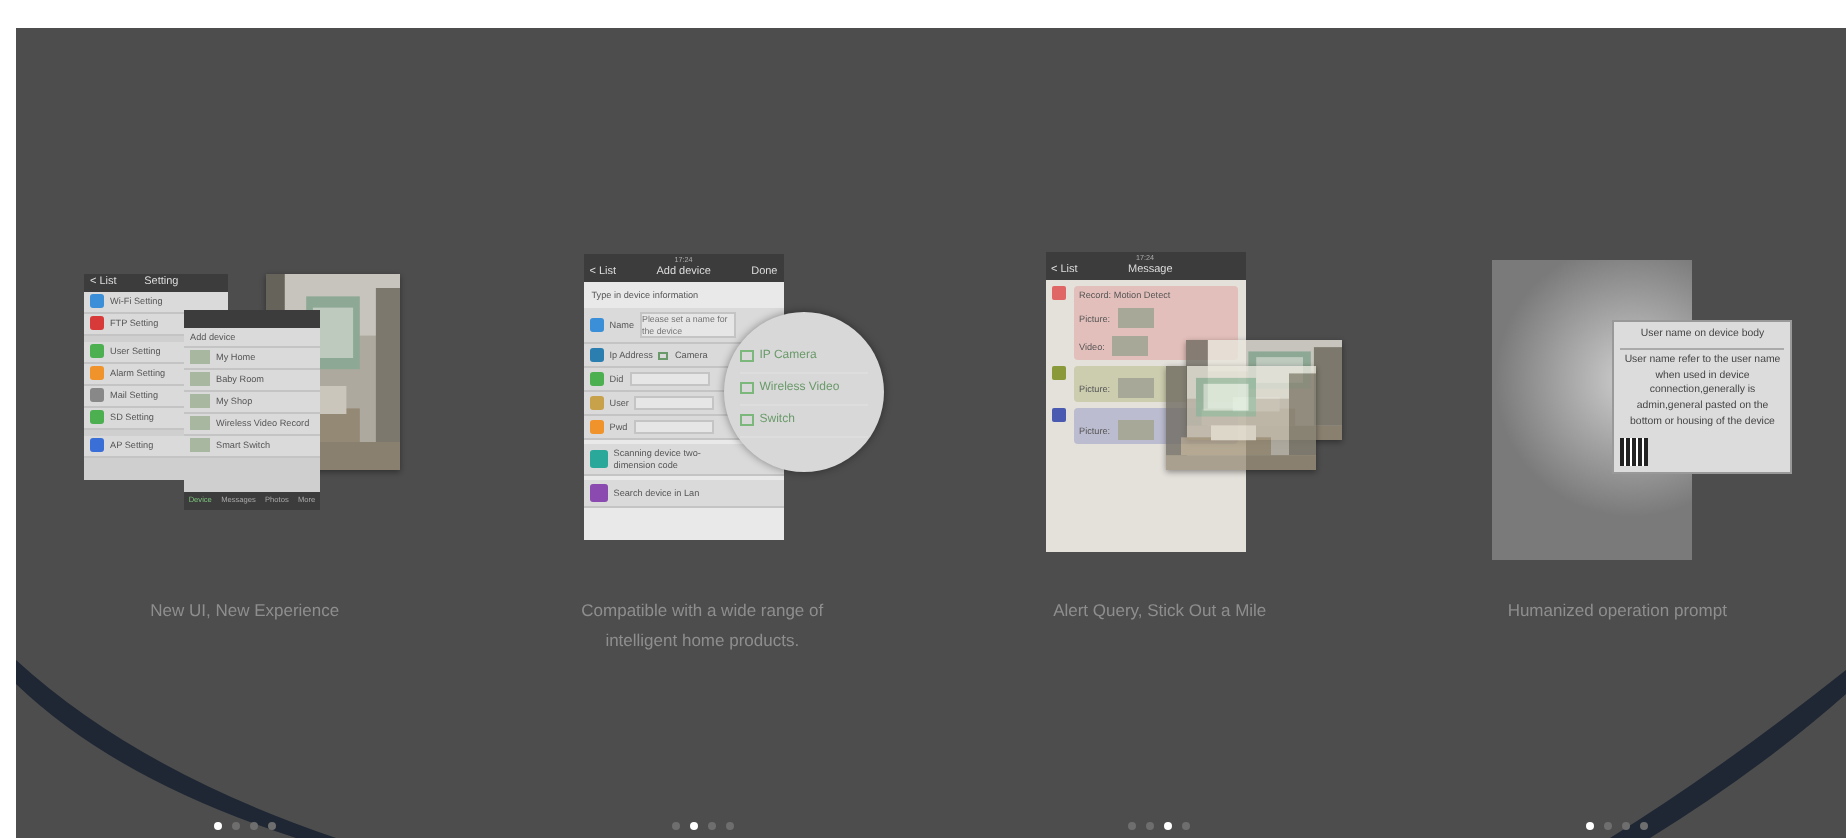 The width and height of the screenshot is (1846, 838). Describe the element at coordinates (245, 611) in the screenshot. I see `slide-caption: New UI, New Experience` at that location.